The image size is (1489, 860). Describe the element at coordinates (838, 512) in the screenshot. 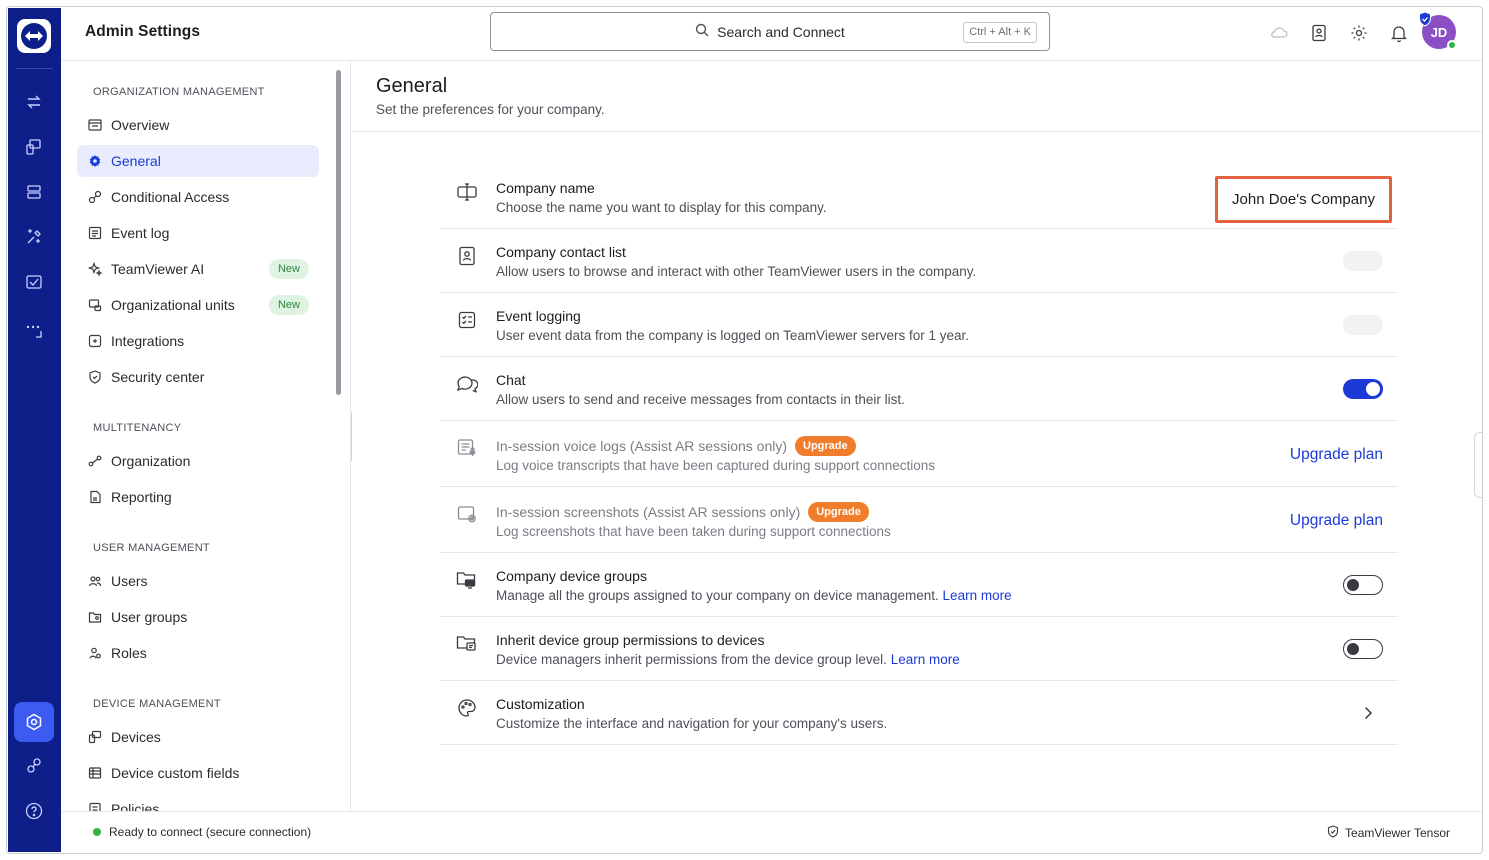

I see `upgrade-badge: Upgrade` at that location.